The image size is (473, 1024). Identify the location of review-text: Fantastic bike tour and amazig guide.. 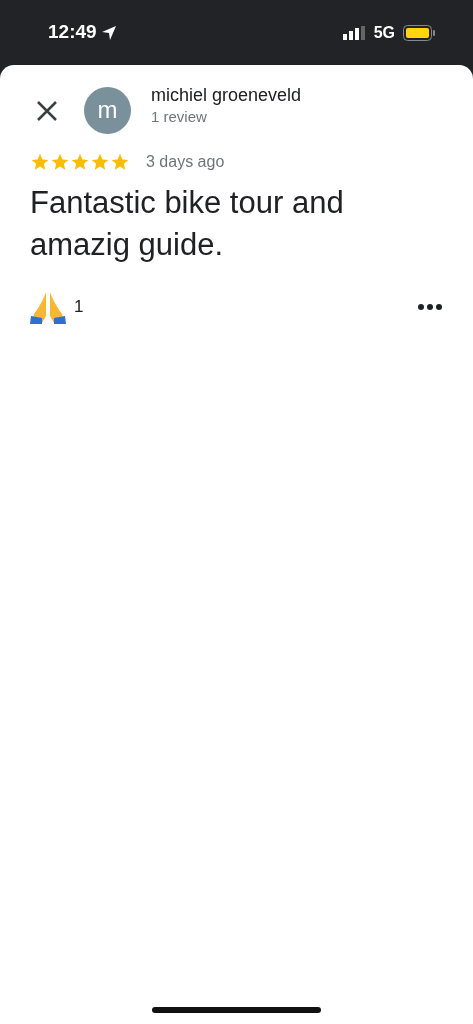
(187, 224).